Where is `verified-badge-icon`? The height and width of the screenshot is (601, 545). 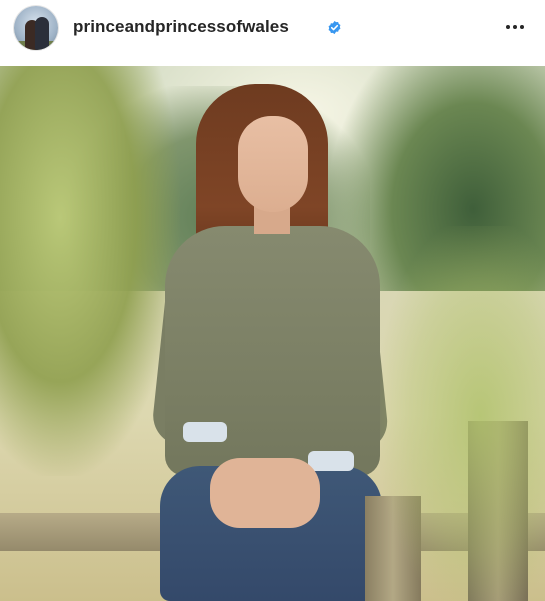 verified-badge-icon is located at coordinates (334, 27).